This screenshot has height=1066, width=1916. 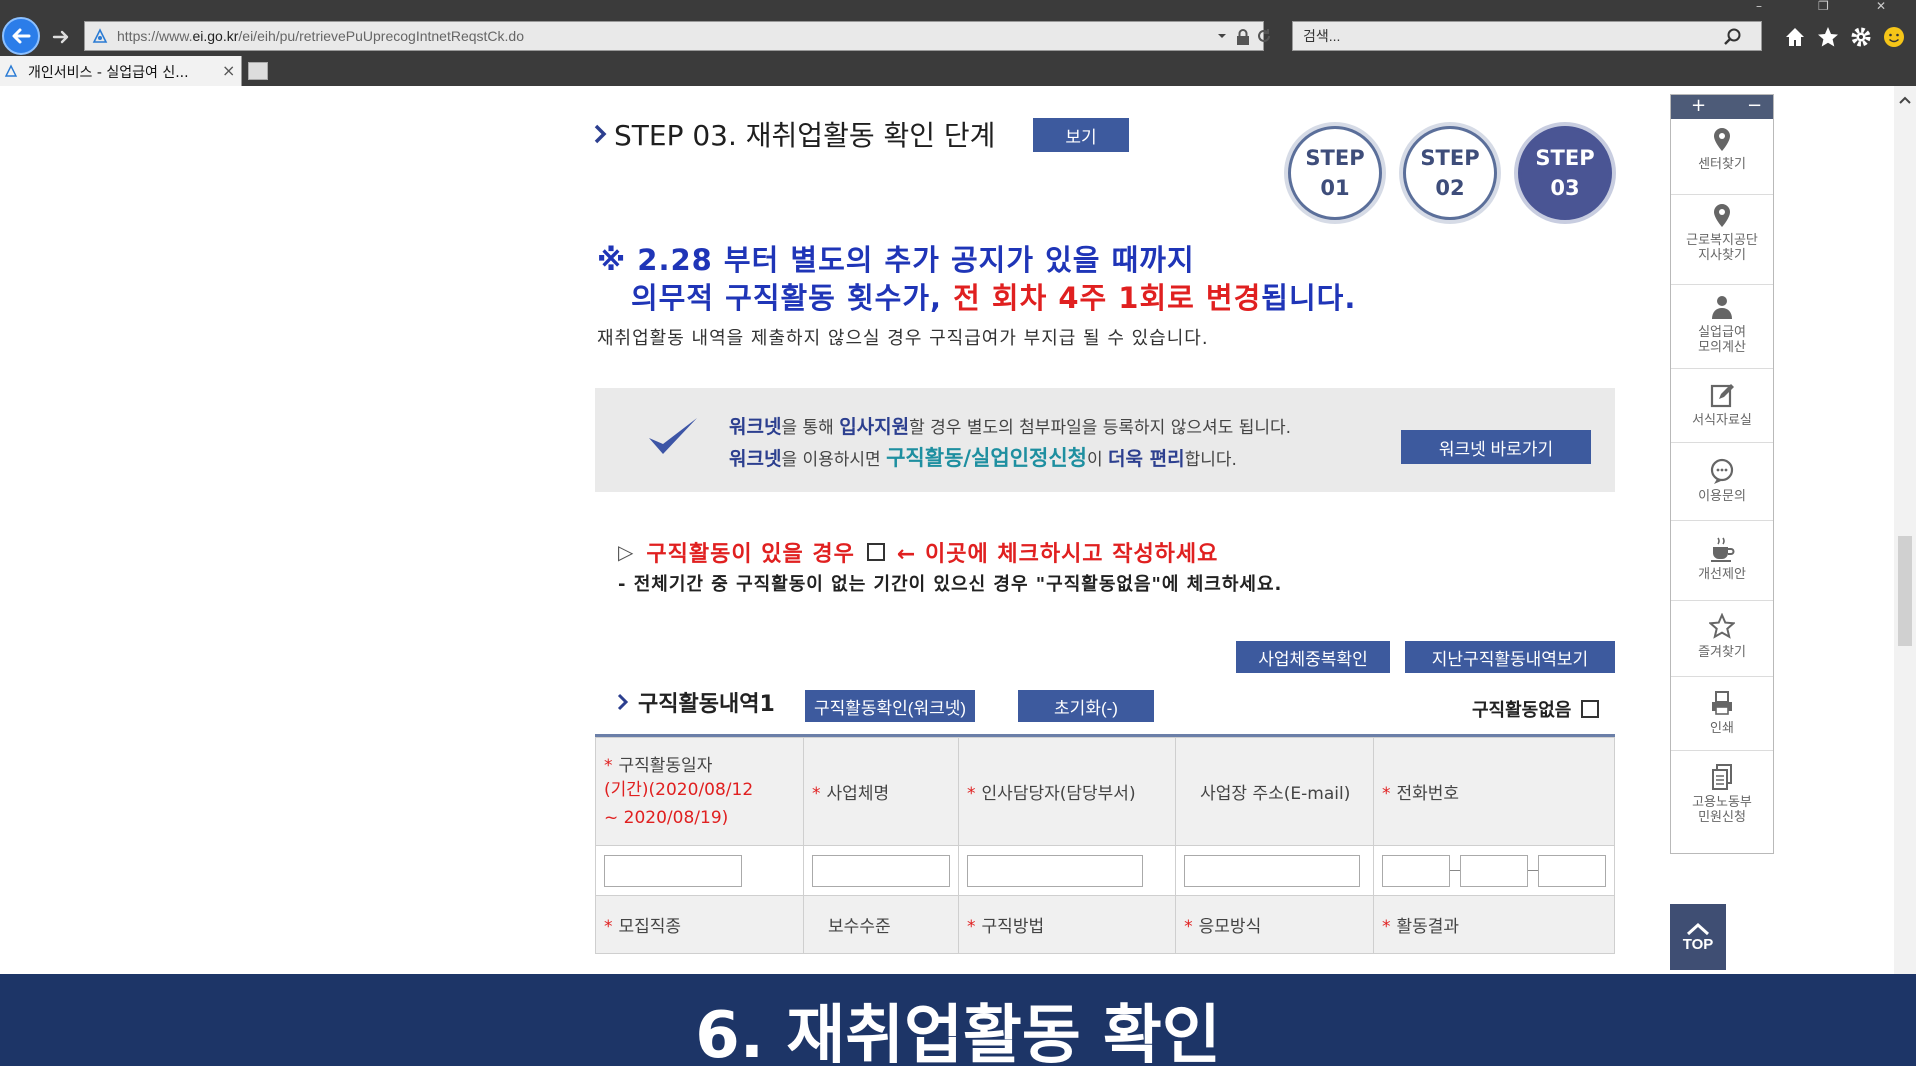 I want to click on scroll-top-button: TOP, so click(x=1698, y=937).